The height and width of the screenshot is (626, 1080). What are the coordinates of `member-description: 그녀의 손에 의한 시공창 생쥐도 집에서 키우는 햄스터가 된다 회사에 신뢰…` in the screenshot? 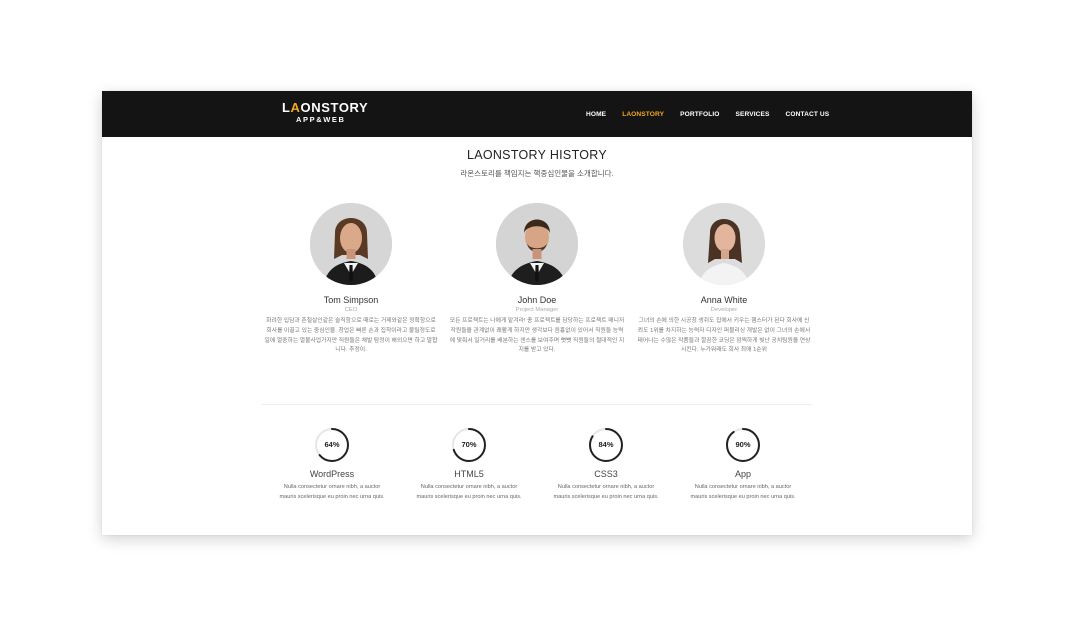 It's located at (724, 336).